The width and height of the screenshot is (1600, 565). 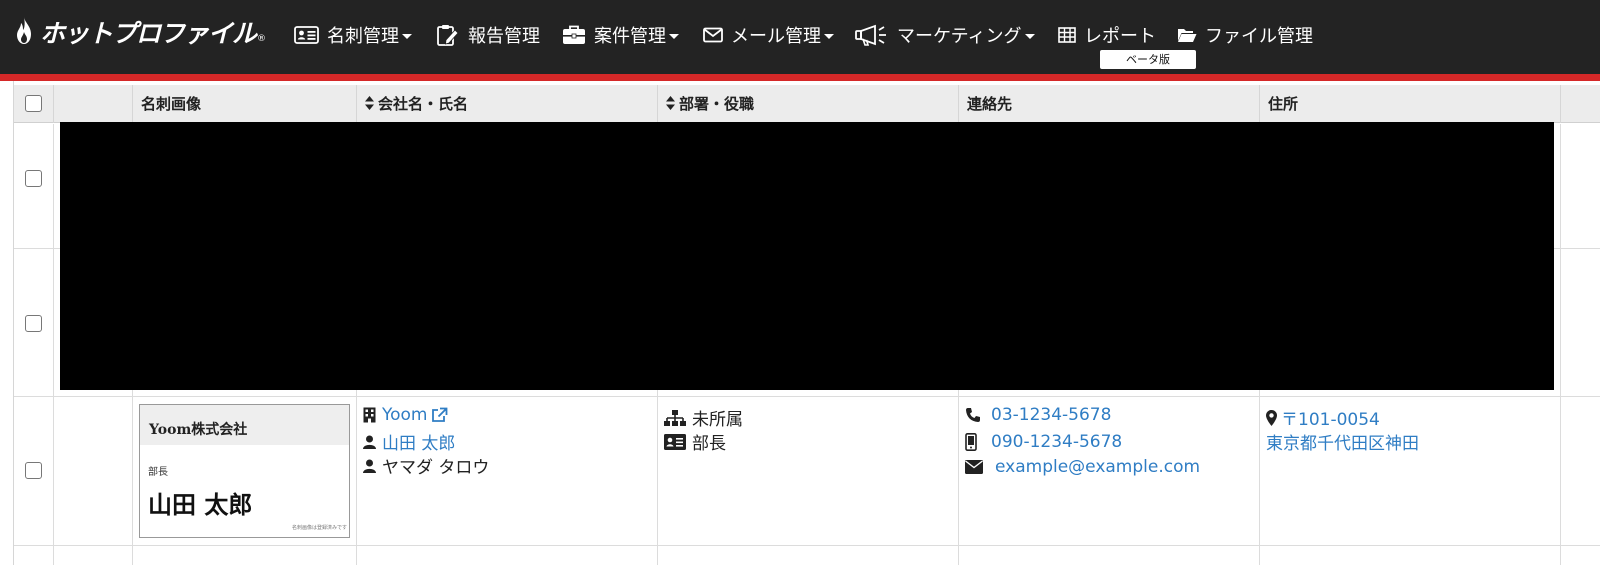 What do you see at coordinates (436, 468) in the screenshot?
I see `person-kana: ヤマダ タロウ` at bounding box center [436, 468].